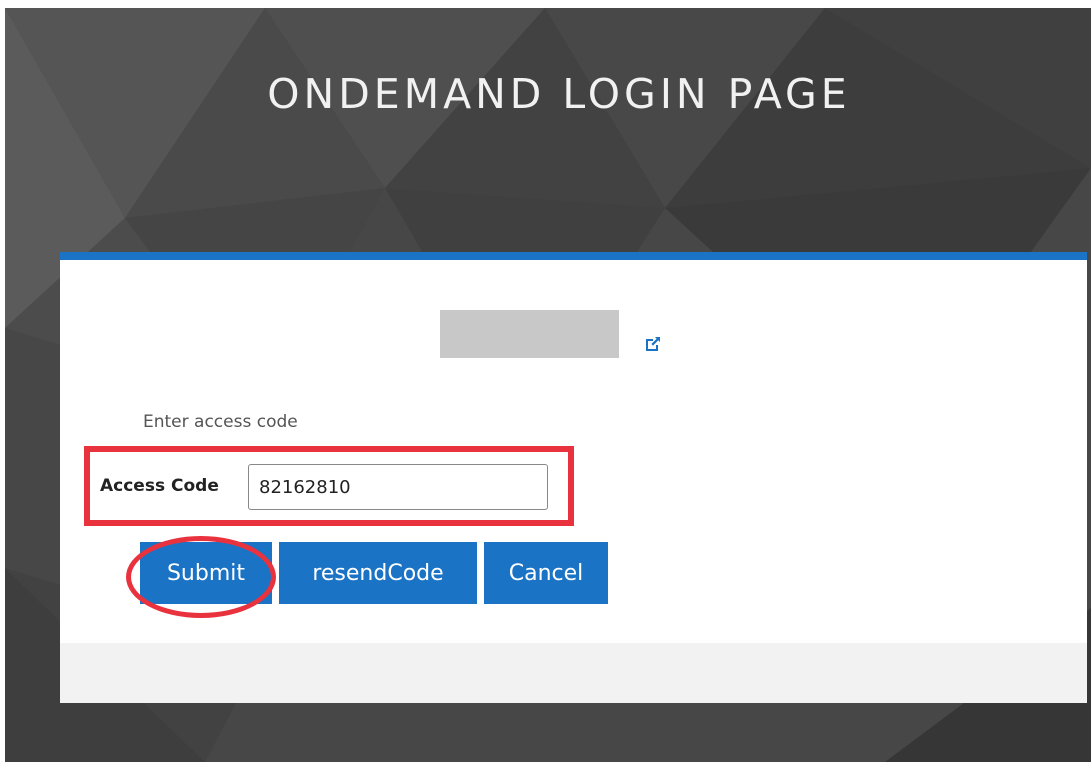 This screenshot has height=762, width=1091. What do you see at coordinates (546, 573) in the screenshot?
I see `cancel-button: Cancel` at bounding box center [546, 573].